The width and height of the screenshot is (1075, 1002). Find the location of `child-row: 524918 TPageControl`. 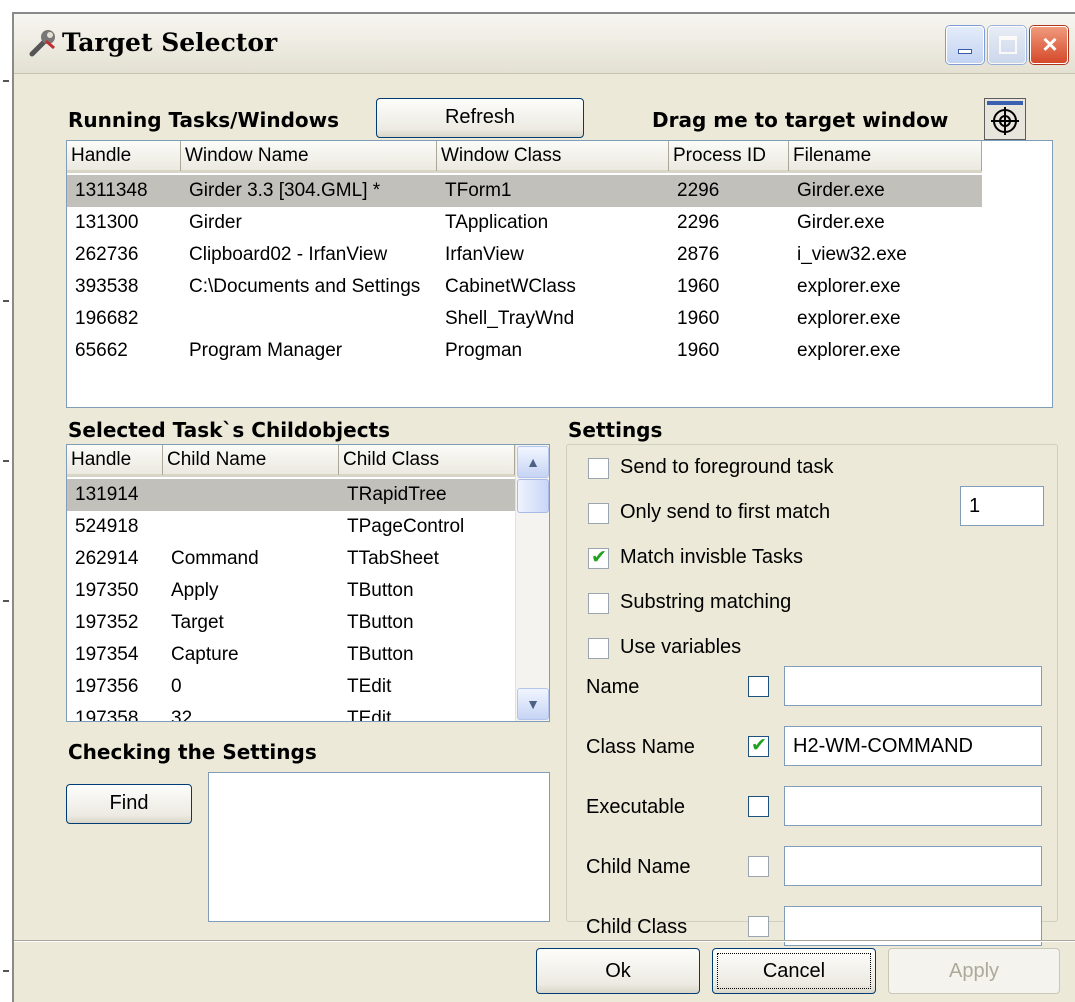

child-row: 524918 TPageControl is located at coordinates (291, 527).